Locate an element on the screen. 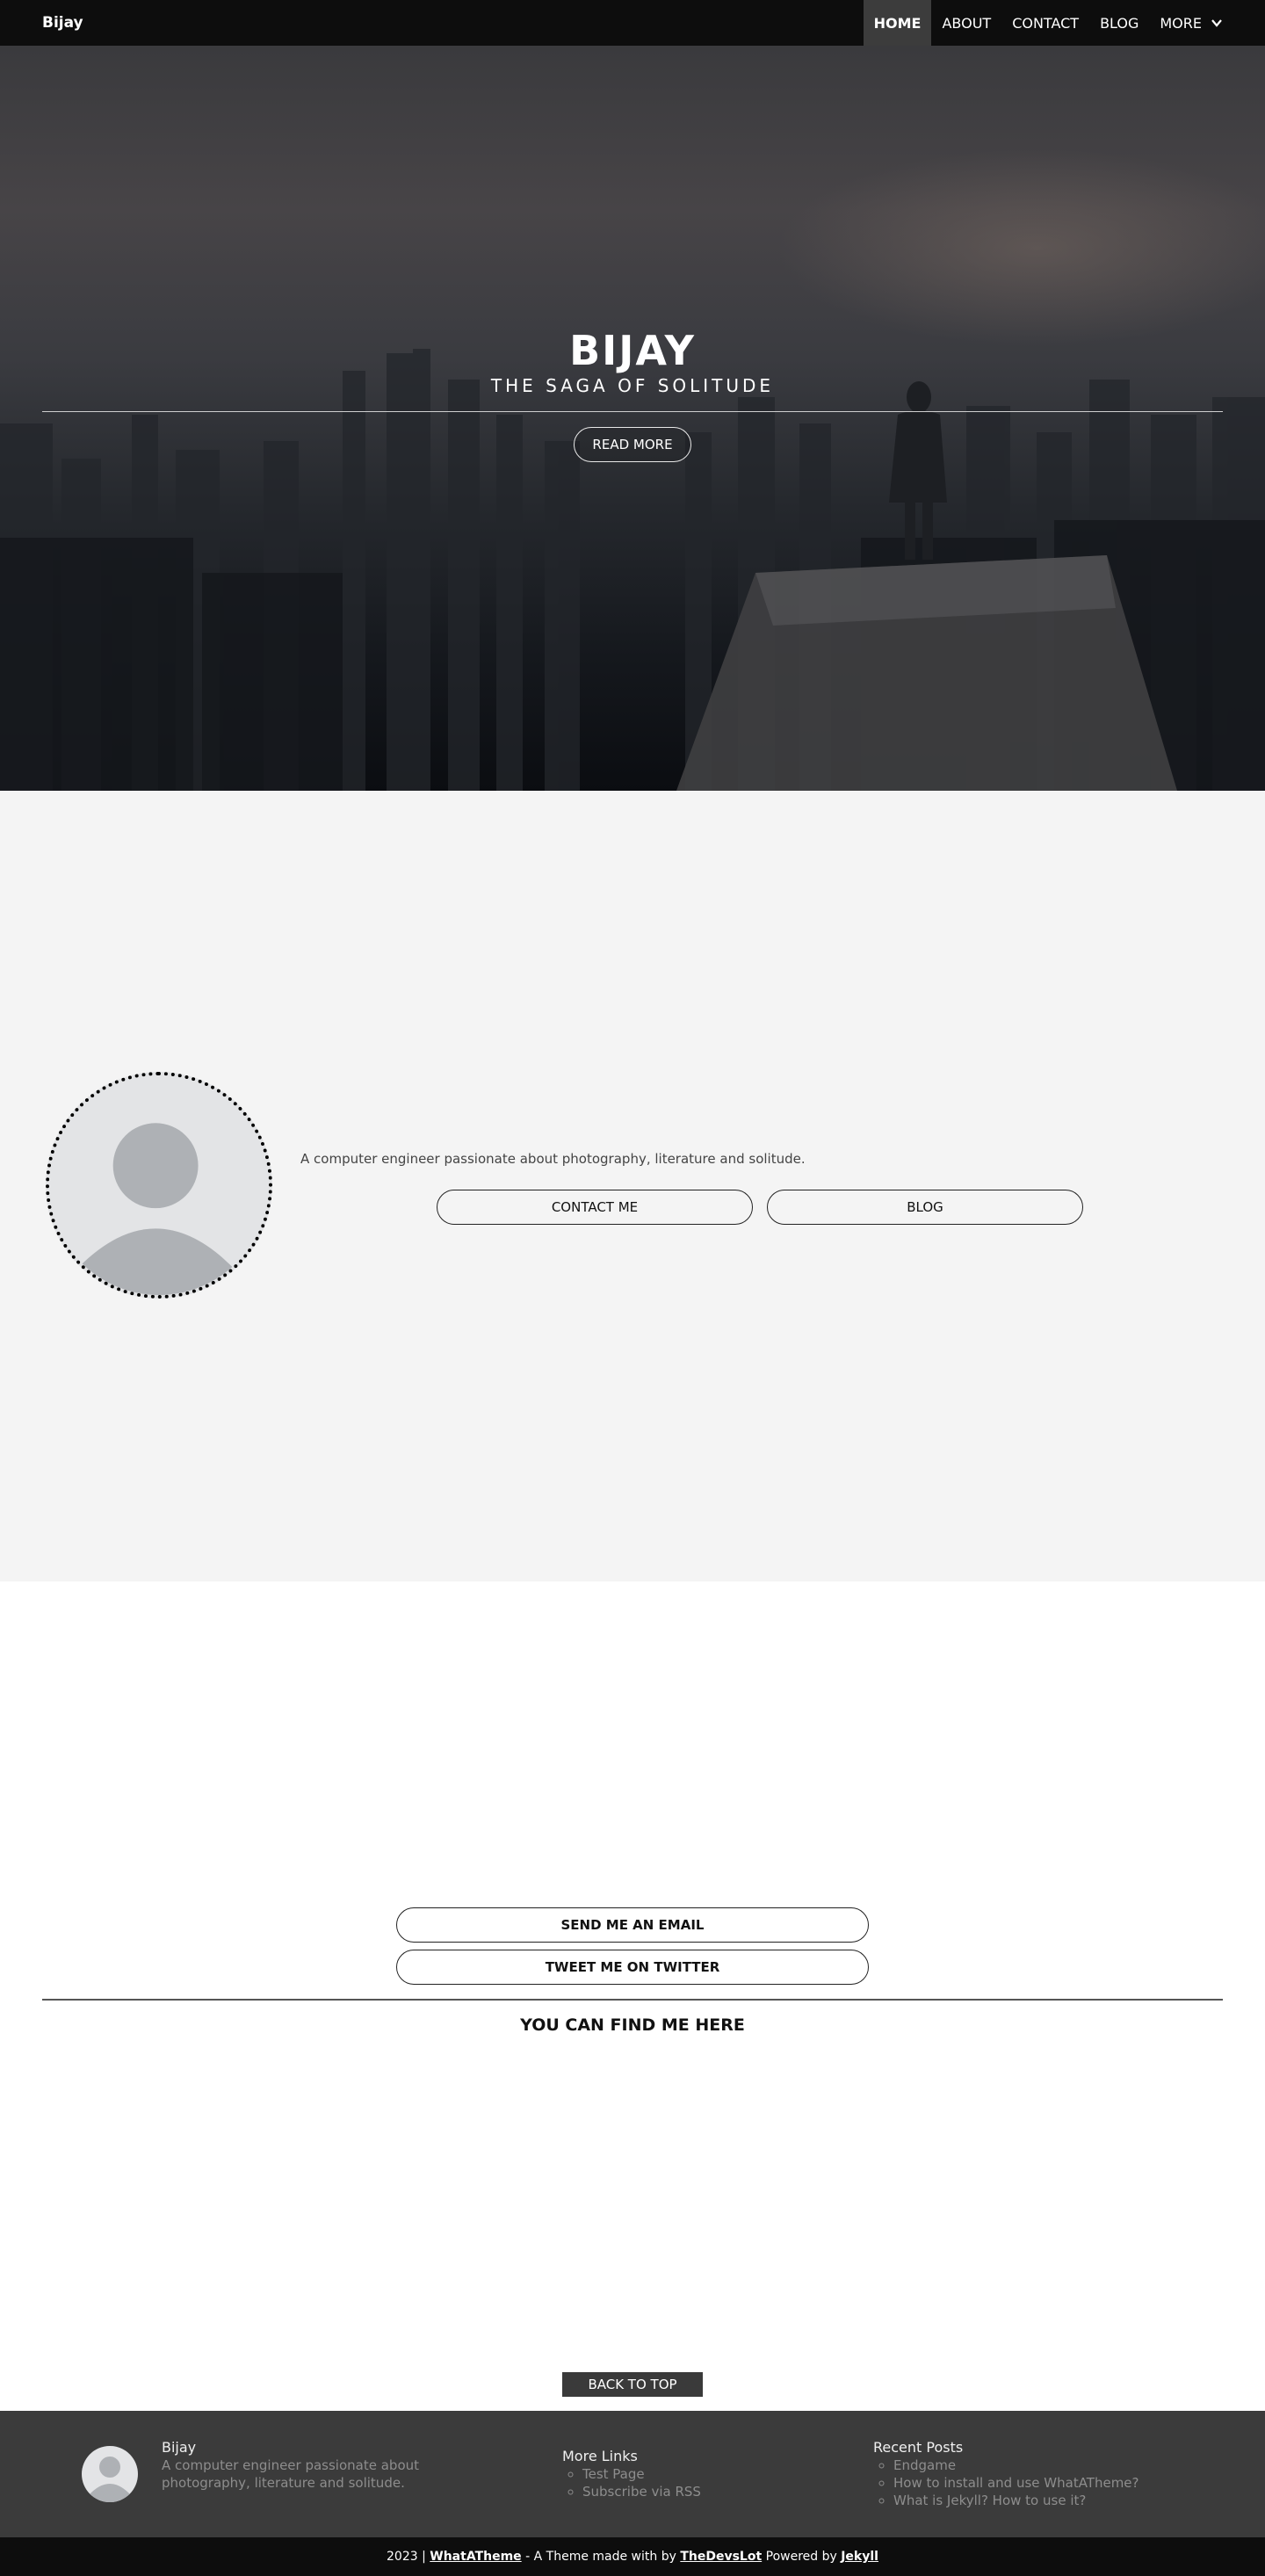 The height and width of the screenshot is (2576, 1265). nav-more-dropdown: MORE is located at coordinates (1191, 23).